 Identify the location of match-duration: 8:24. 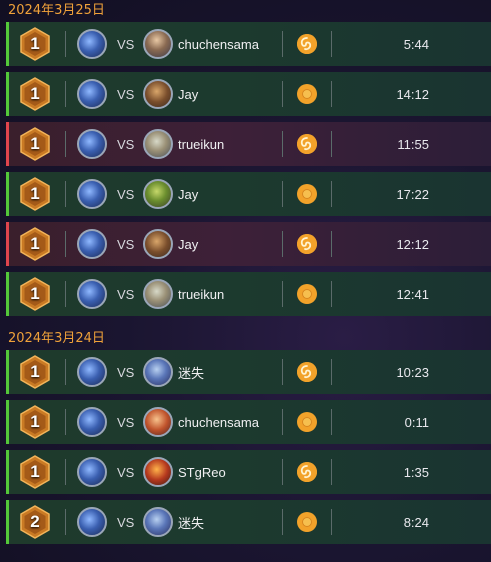
(416, 522).